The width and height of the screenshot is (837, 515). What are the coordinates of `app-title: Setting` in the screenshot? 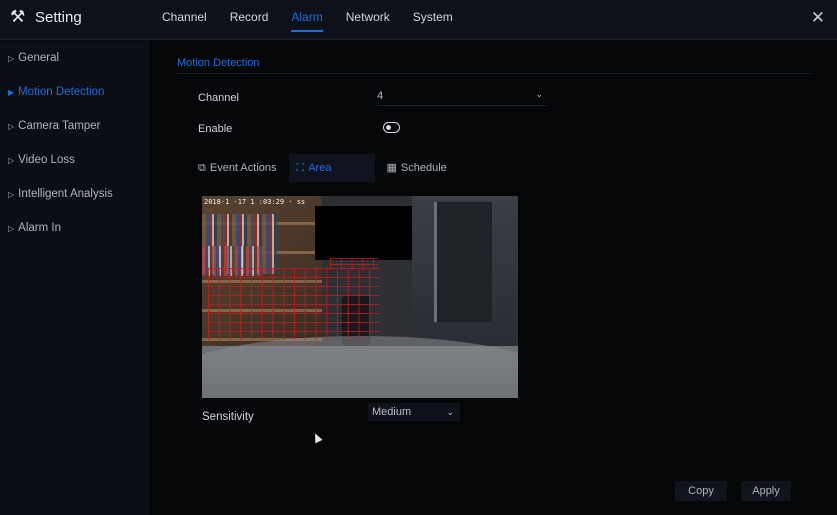 It's located at (58, 17).